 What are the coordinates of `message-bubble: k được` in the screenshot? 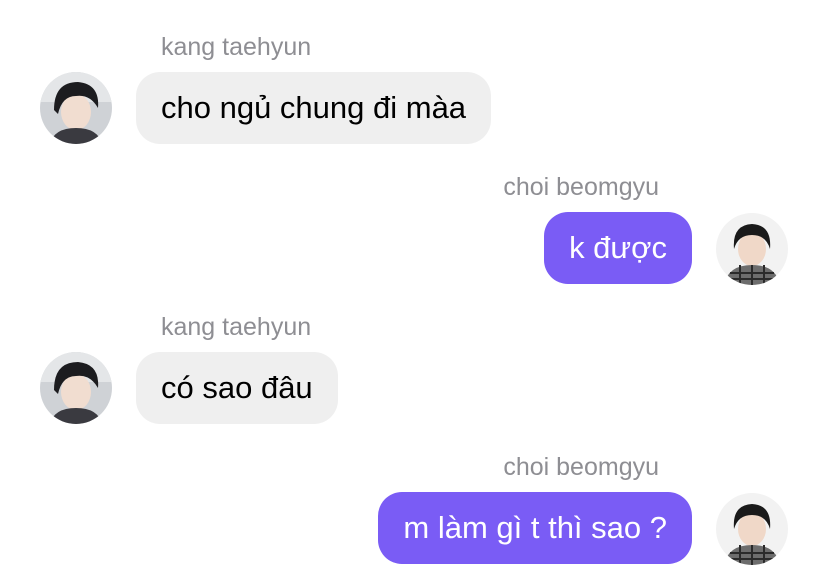 It's located at (618, 248).